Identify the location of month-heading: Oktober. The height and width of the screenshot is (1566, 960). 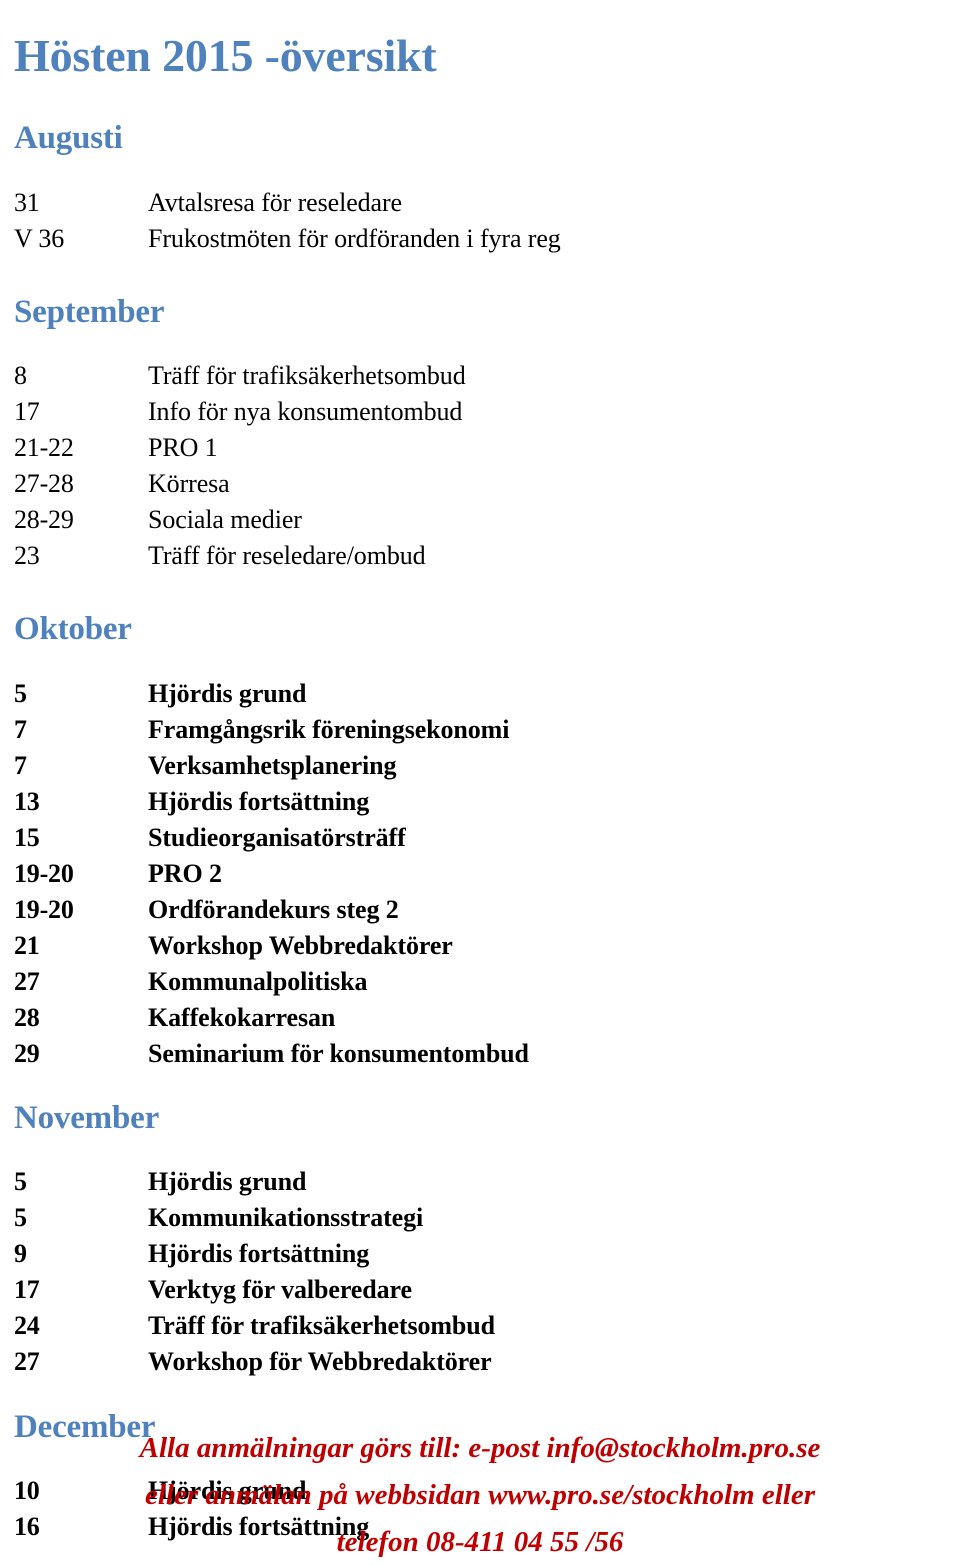
(73, 629).